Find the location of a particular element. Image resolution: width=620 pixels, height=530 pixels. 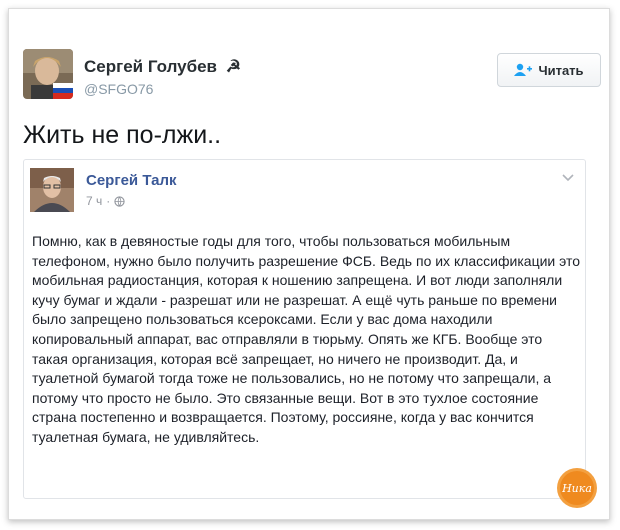

embedded-post-meta: 7 ч · is located at coordinates (105, 201).